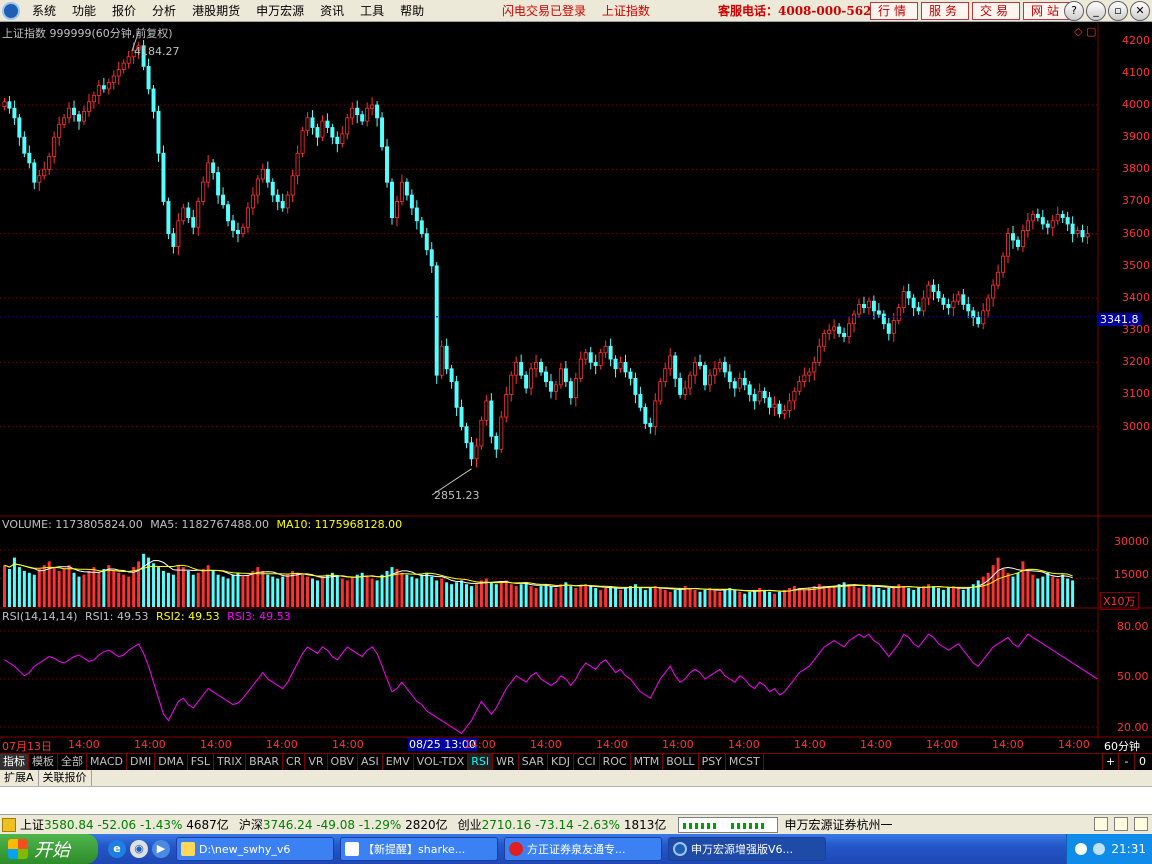 This screenshot has height=864, width=1152. I want to click on plus-button: +, so click(1110, 762).